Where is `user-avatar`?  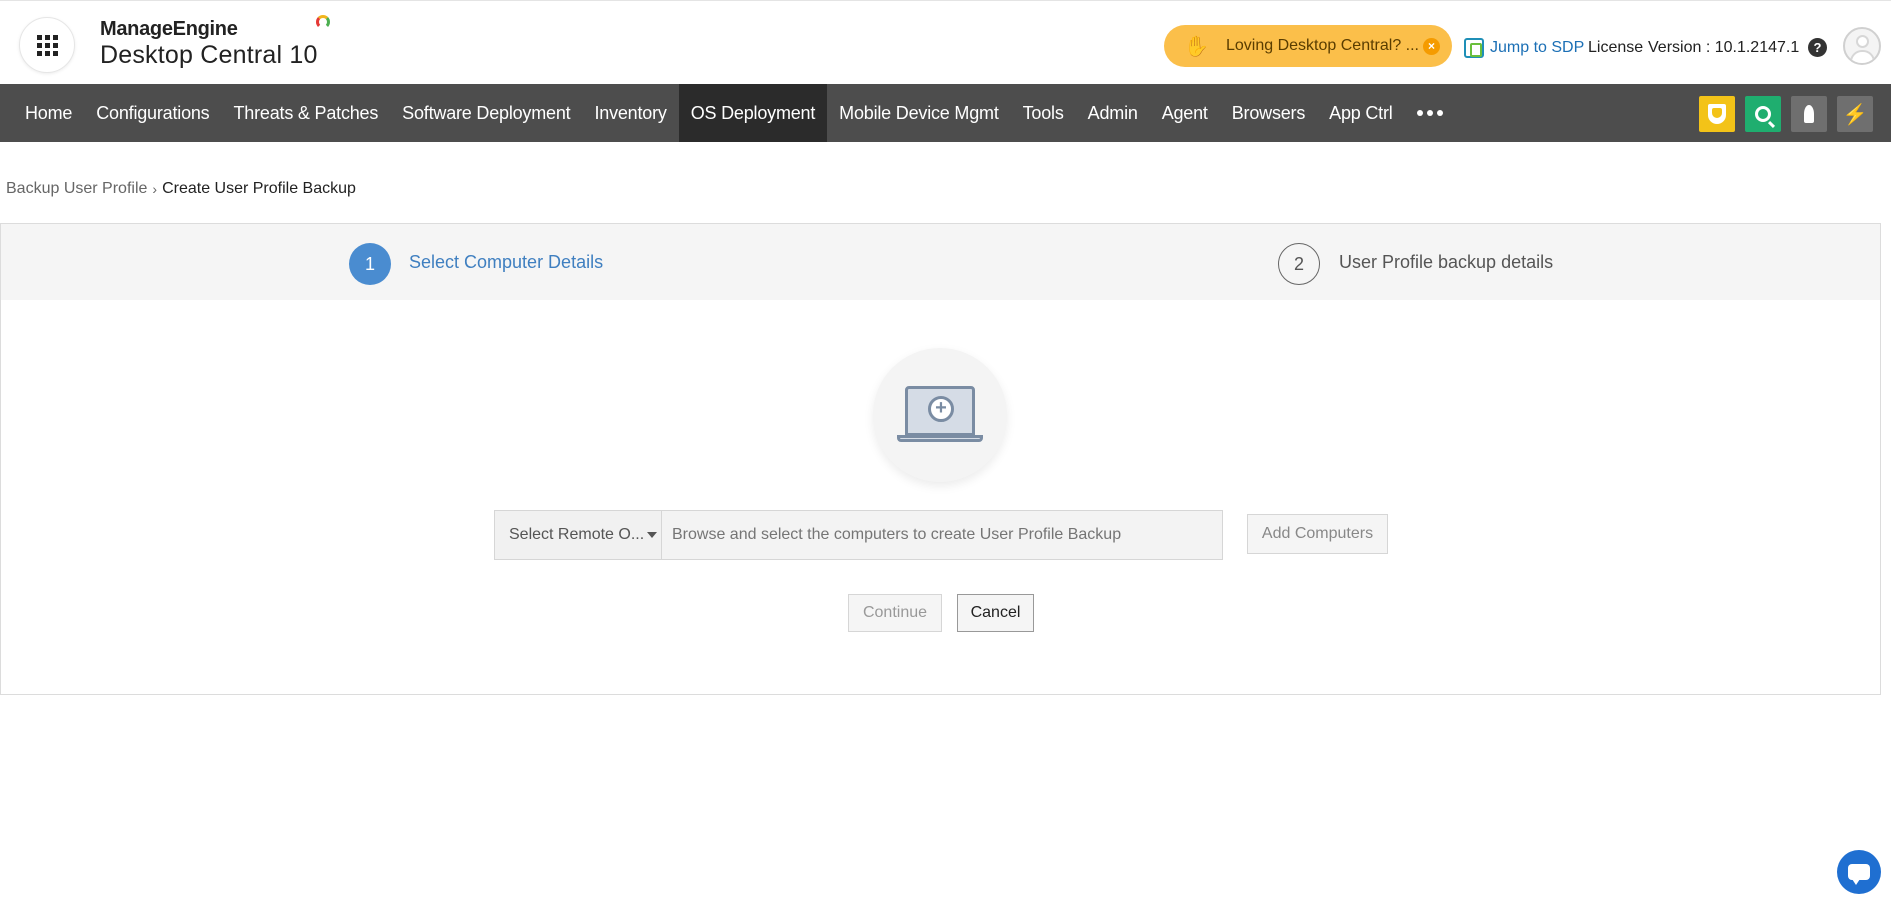 user-avatar is located at coordinates (1862, 46).